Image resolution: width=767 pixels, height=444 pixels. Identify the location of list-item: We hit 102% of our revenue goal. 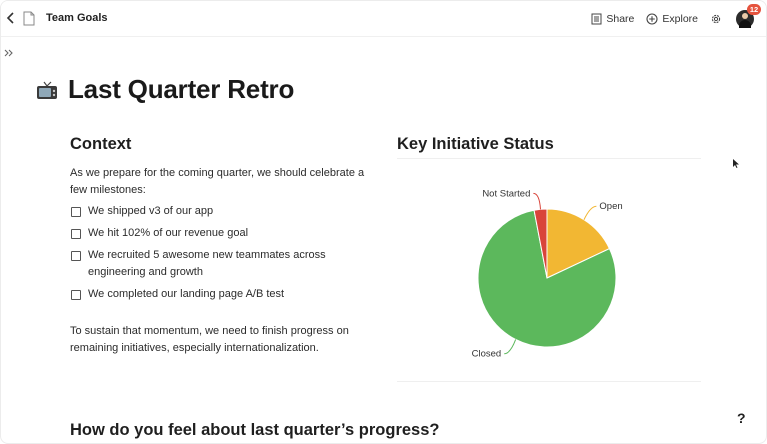
(222, 233).